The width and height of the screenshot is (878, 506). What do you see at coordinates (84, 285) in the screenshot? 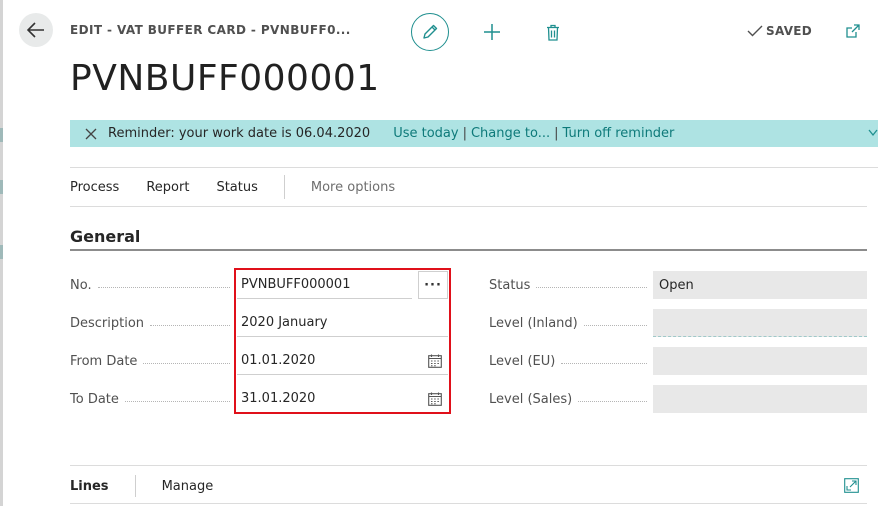
I see `field-caption: No.` at bounding box center [84, 285].